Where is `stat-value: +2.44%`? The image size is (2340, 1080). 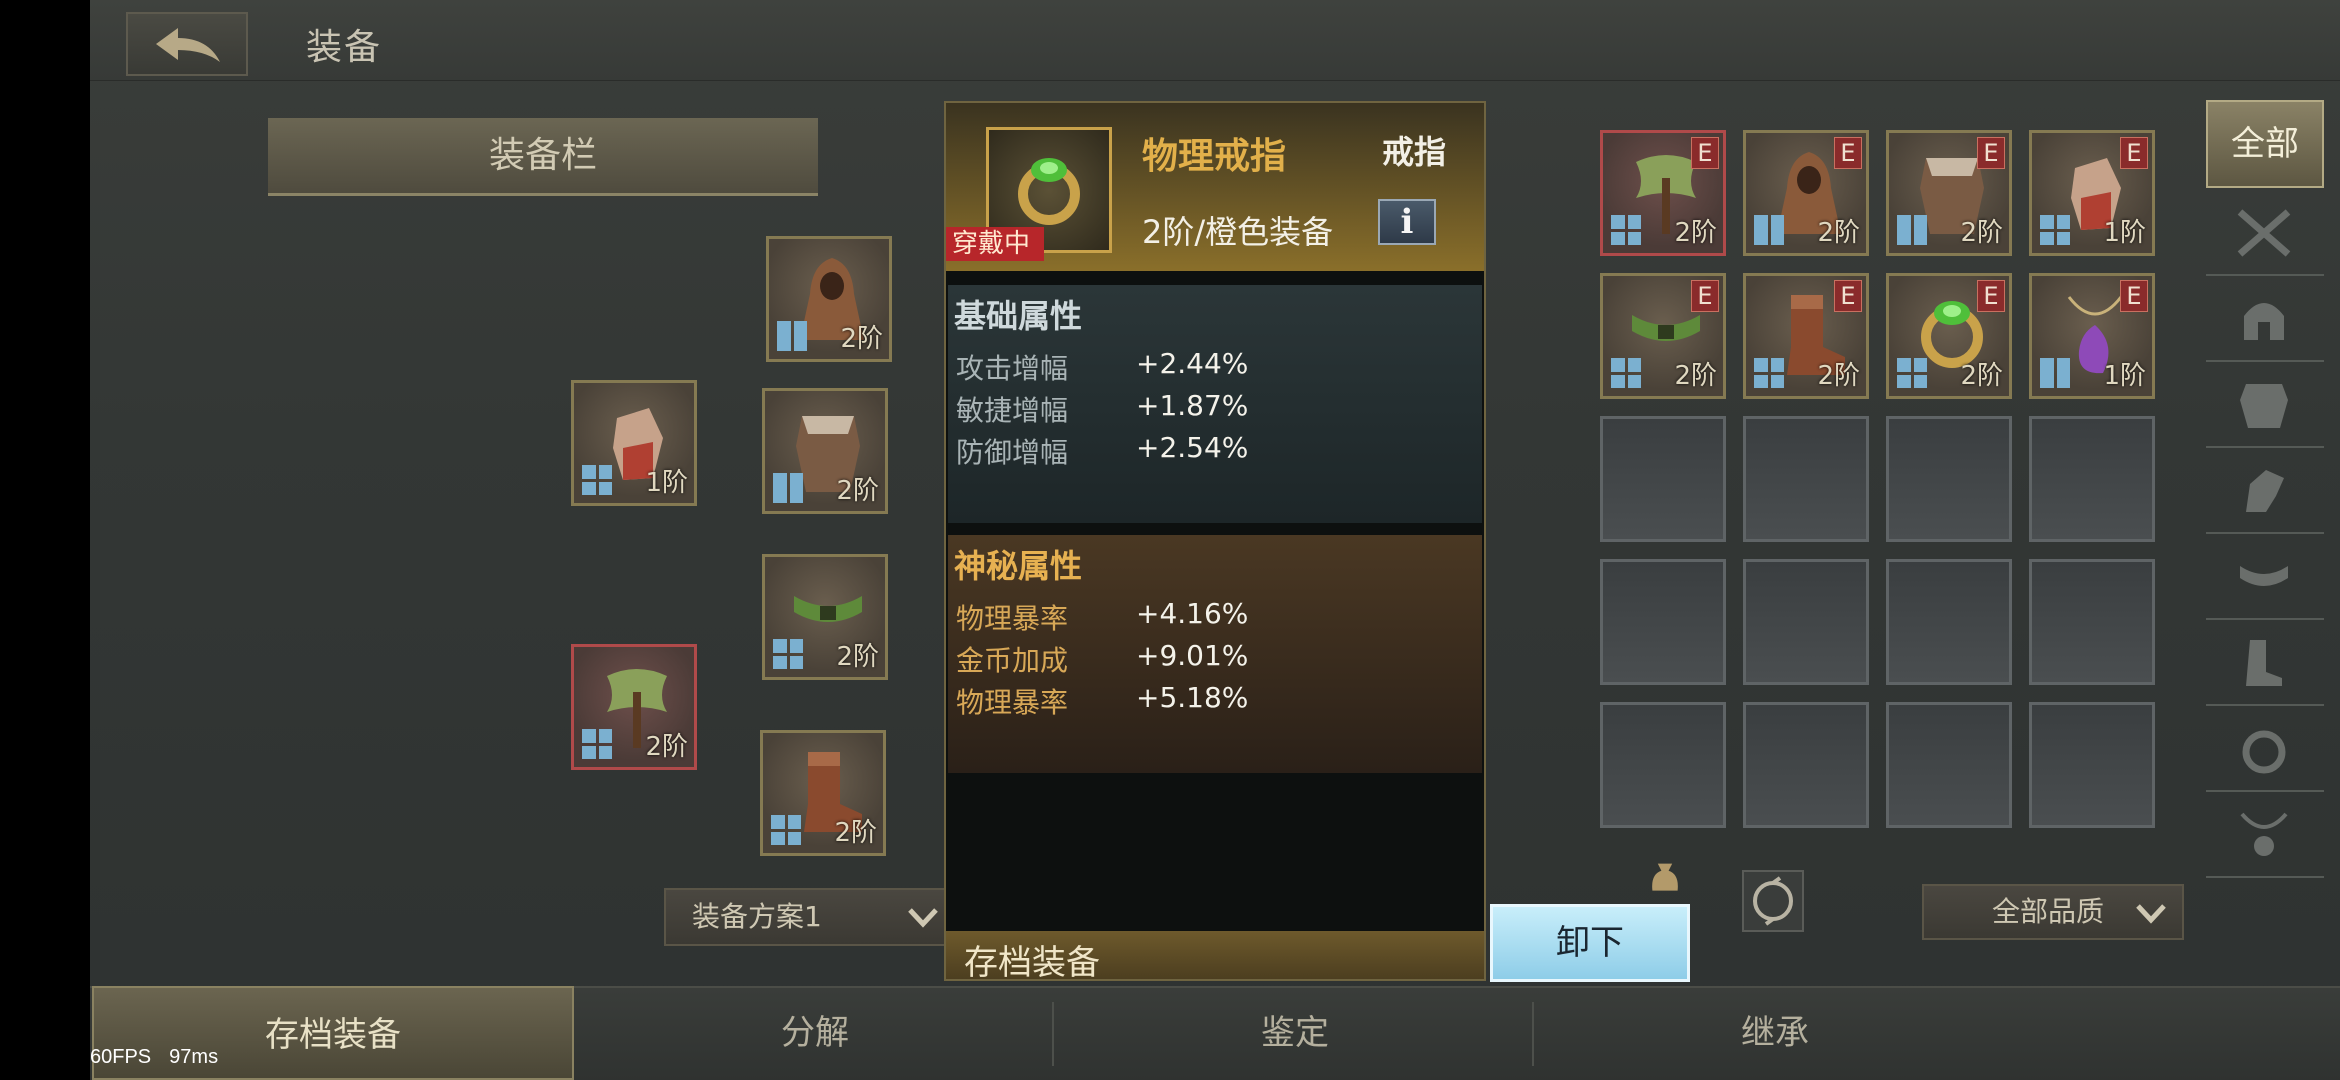
stat-value: +2.44% is located at coordinates (1192, 363).